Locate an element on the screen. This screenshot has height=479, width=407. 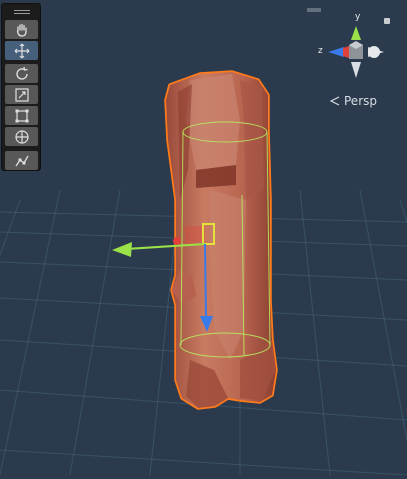
transform-tool-button is located at coordinates (21, 136).